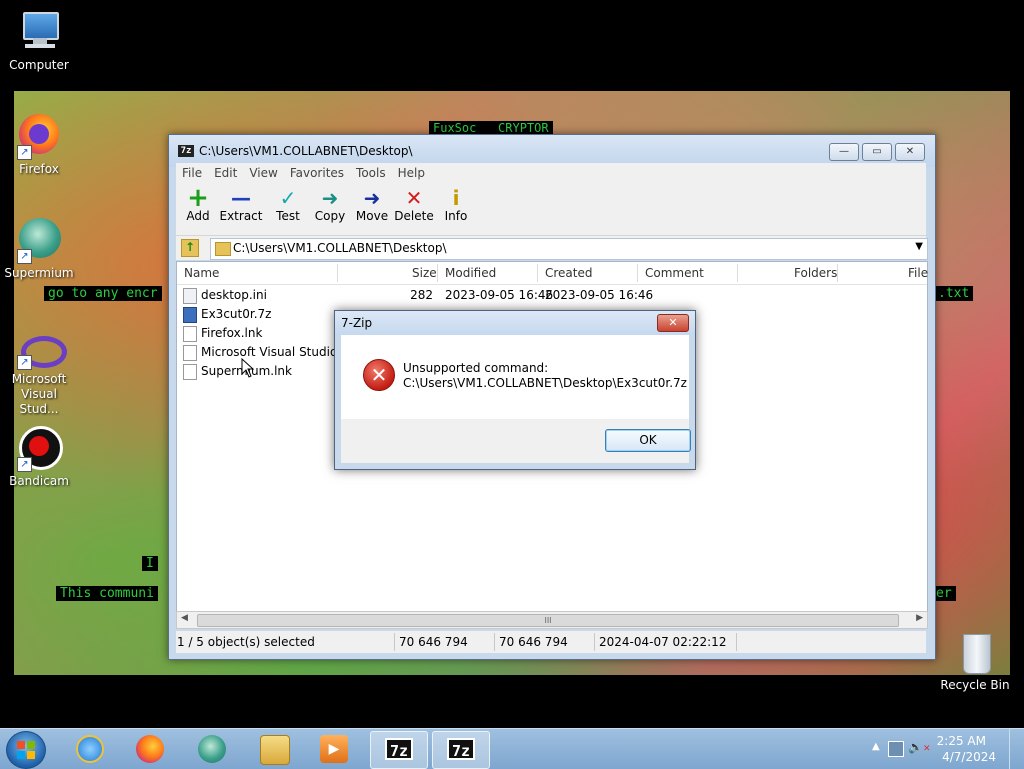  Describe the element at coordinates (39, 481) in the screenshot. I see `desktop-icon-label: Bandicam` at that location.